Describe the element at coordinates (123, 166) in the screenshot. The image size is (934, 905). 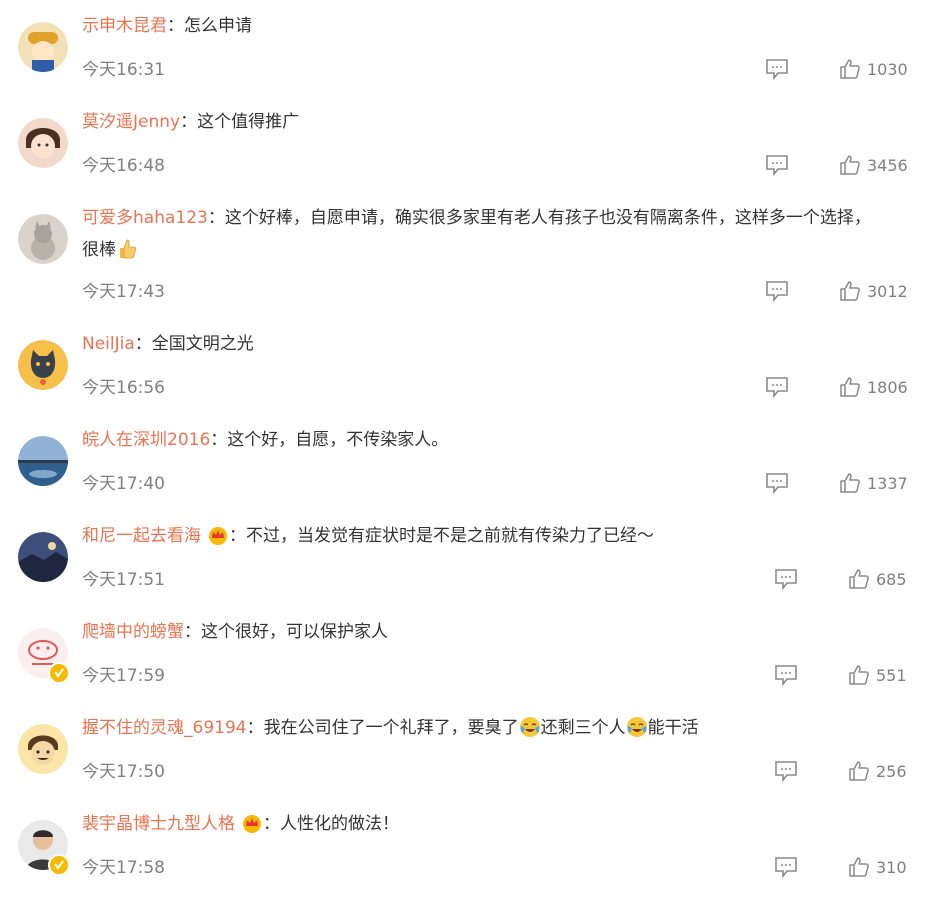
I see `comment-time: 今天16:48` at that location.